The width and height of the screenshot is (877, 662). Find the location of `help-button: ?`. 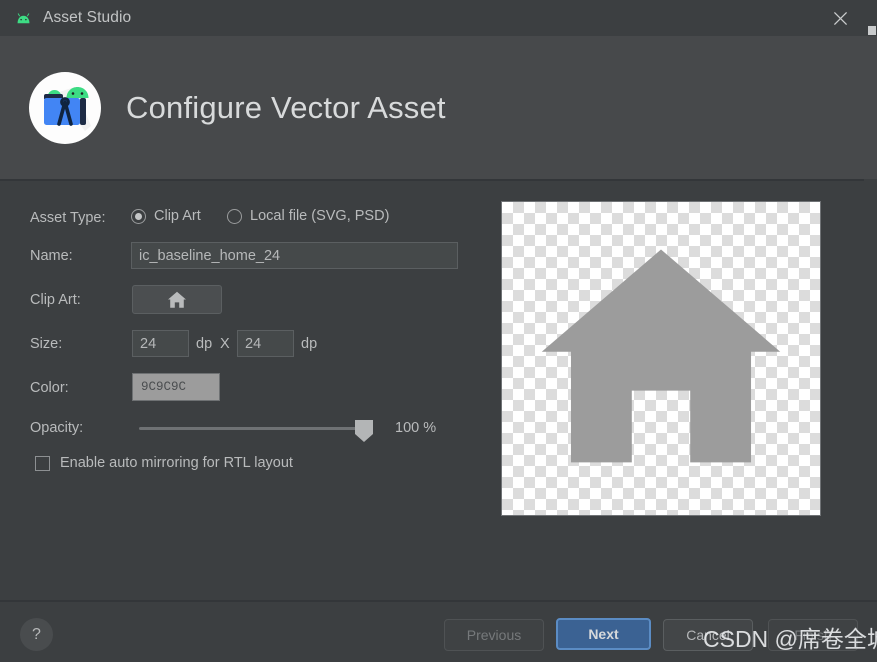

help-button: ? is located at coordinates (36, 634).